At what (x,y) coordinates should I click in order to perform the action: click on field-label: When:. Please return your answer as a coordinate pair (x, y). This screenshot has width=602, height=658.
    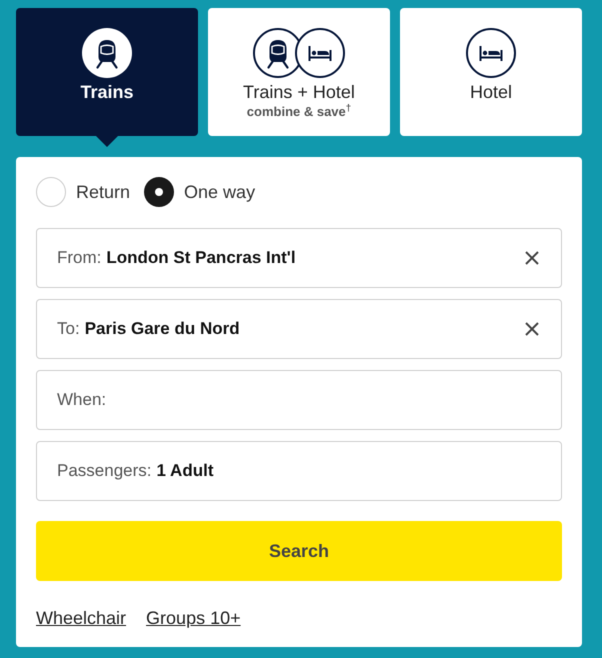
    Looking at the image, I should click on (81, 400).